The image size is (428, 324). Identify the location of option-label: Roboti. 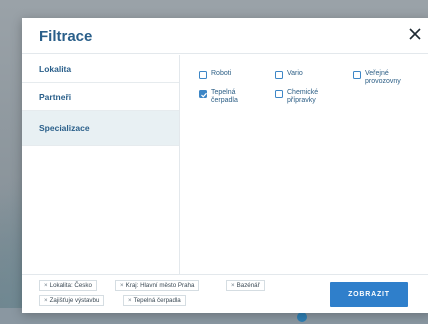
(221, 73).